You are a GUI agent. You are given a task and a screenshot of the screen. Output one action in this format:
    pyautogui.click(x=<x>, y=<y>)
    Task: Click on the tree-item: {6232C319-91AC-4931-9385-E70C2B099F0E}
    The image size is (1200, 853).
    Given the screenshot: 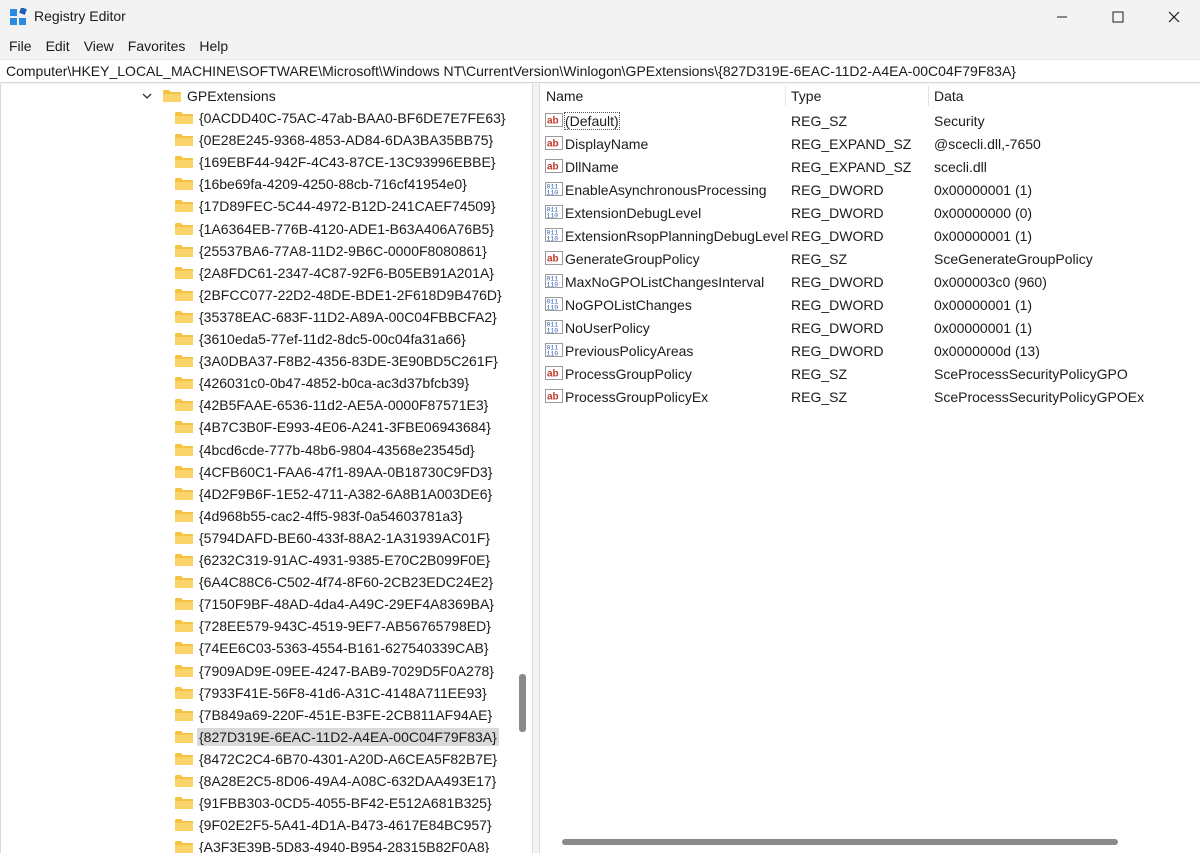 What is the action you would take?
    pyautogui.click(x=333, y=560)
    